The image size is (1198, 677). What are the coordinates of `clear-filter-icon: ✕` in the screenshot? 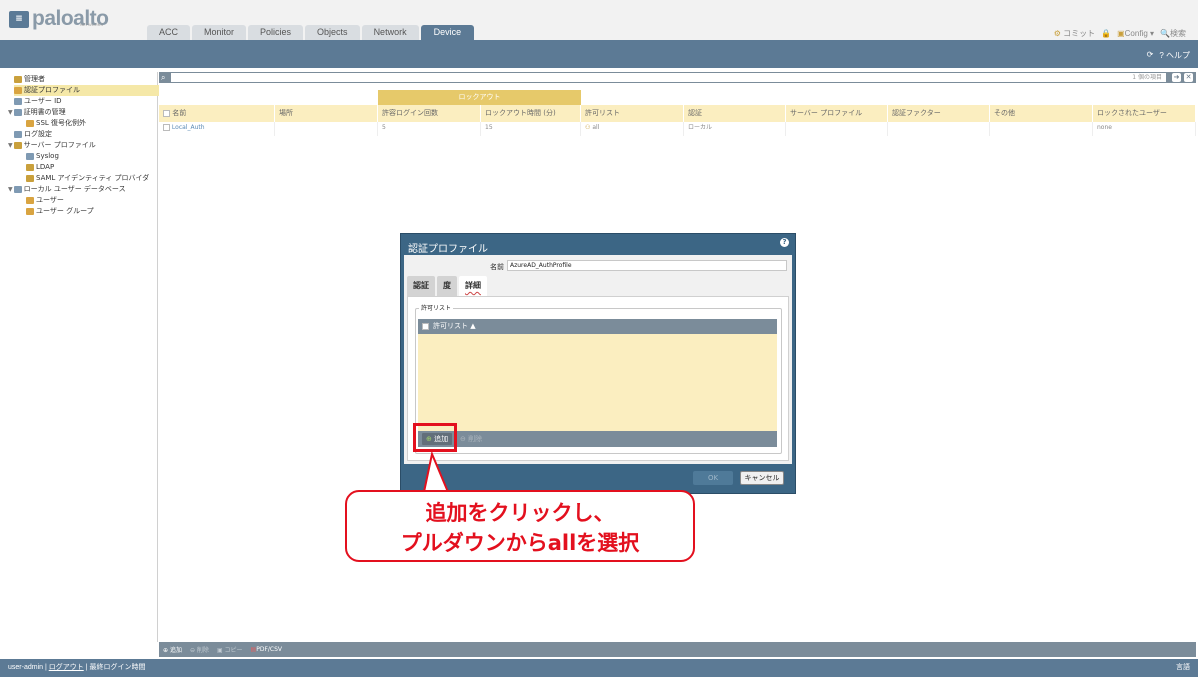 It's located at (1188, 77).